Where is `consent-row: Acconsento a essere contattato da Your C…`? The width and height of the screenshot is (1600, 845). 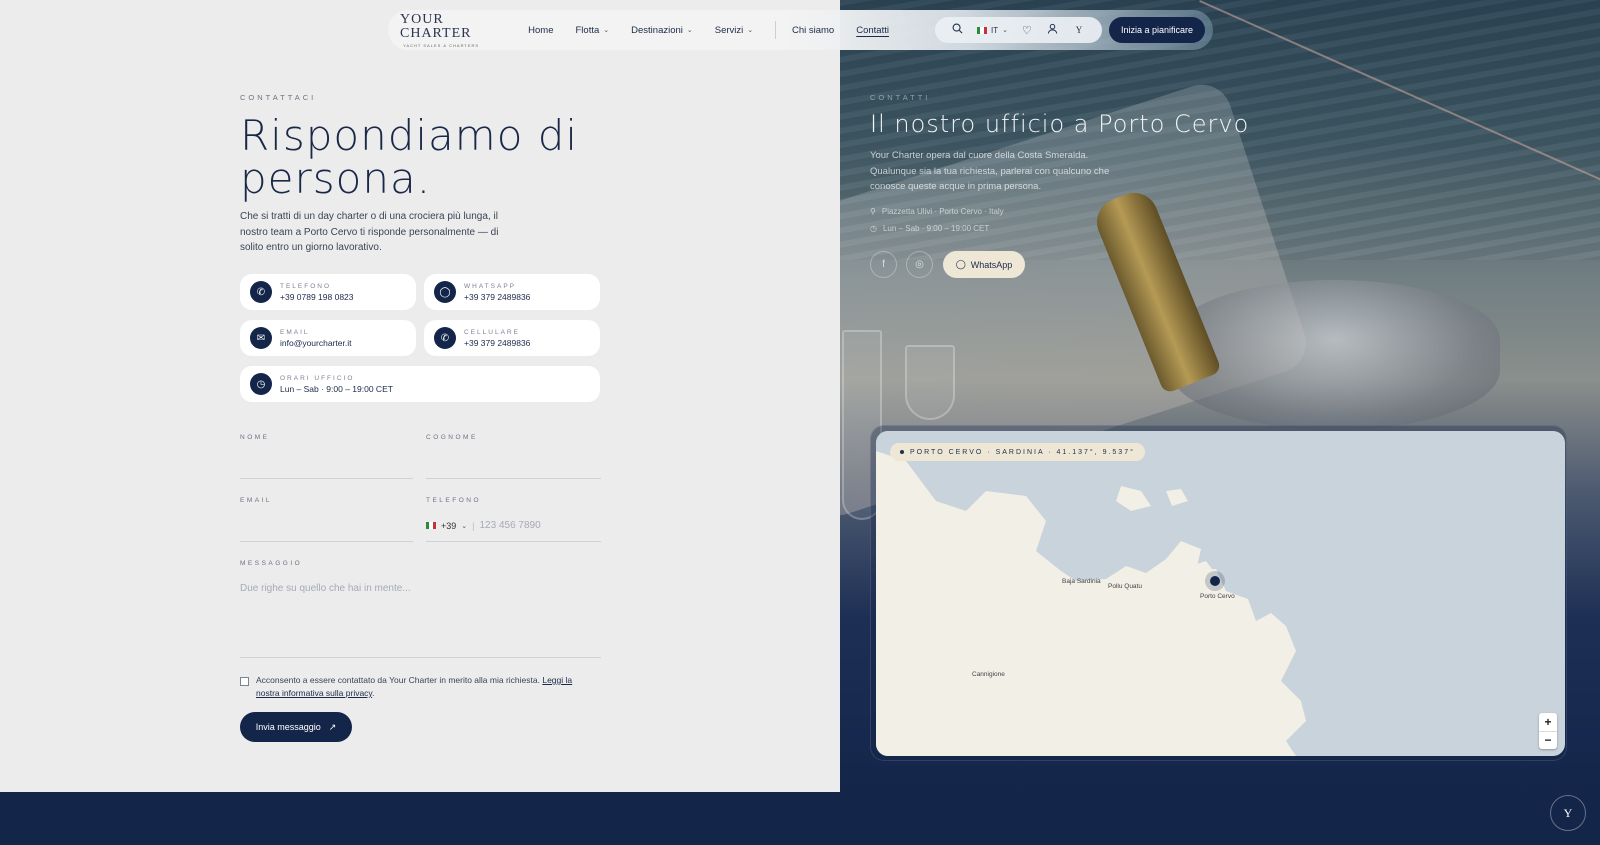
consent-row: Acconsento a essere contattato da Your C… is located at coordinates (415, 687).